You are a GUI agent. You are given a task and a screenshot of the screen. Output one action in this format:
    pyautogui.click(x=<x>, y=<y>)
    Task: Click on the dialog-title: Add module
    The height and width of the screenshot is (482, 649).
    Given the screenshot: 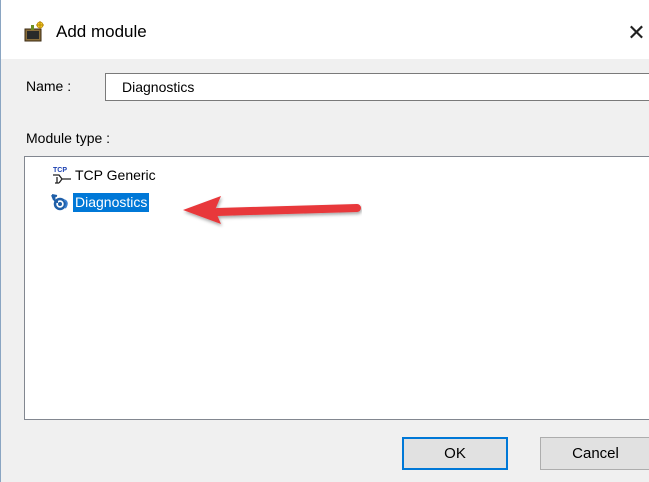 What is the action you would take?
    pyautogui.click(x=101, y=31)
    